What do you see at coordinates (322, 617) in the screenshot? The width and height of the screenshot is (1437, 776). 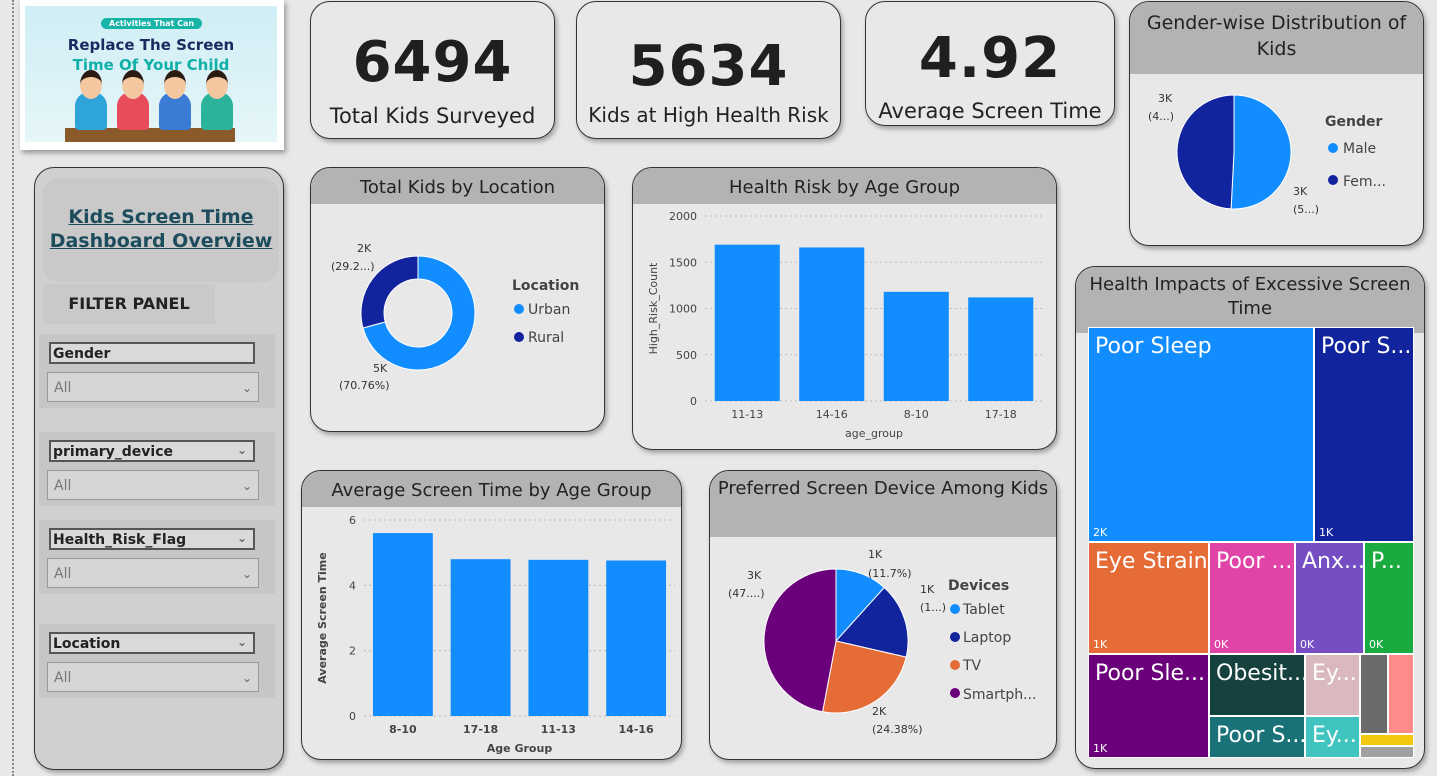 I see `y-axis-title: Average Screen Time` at bounding box center [322, 617].